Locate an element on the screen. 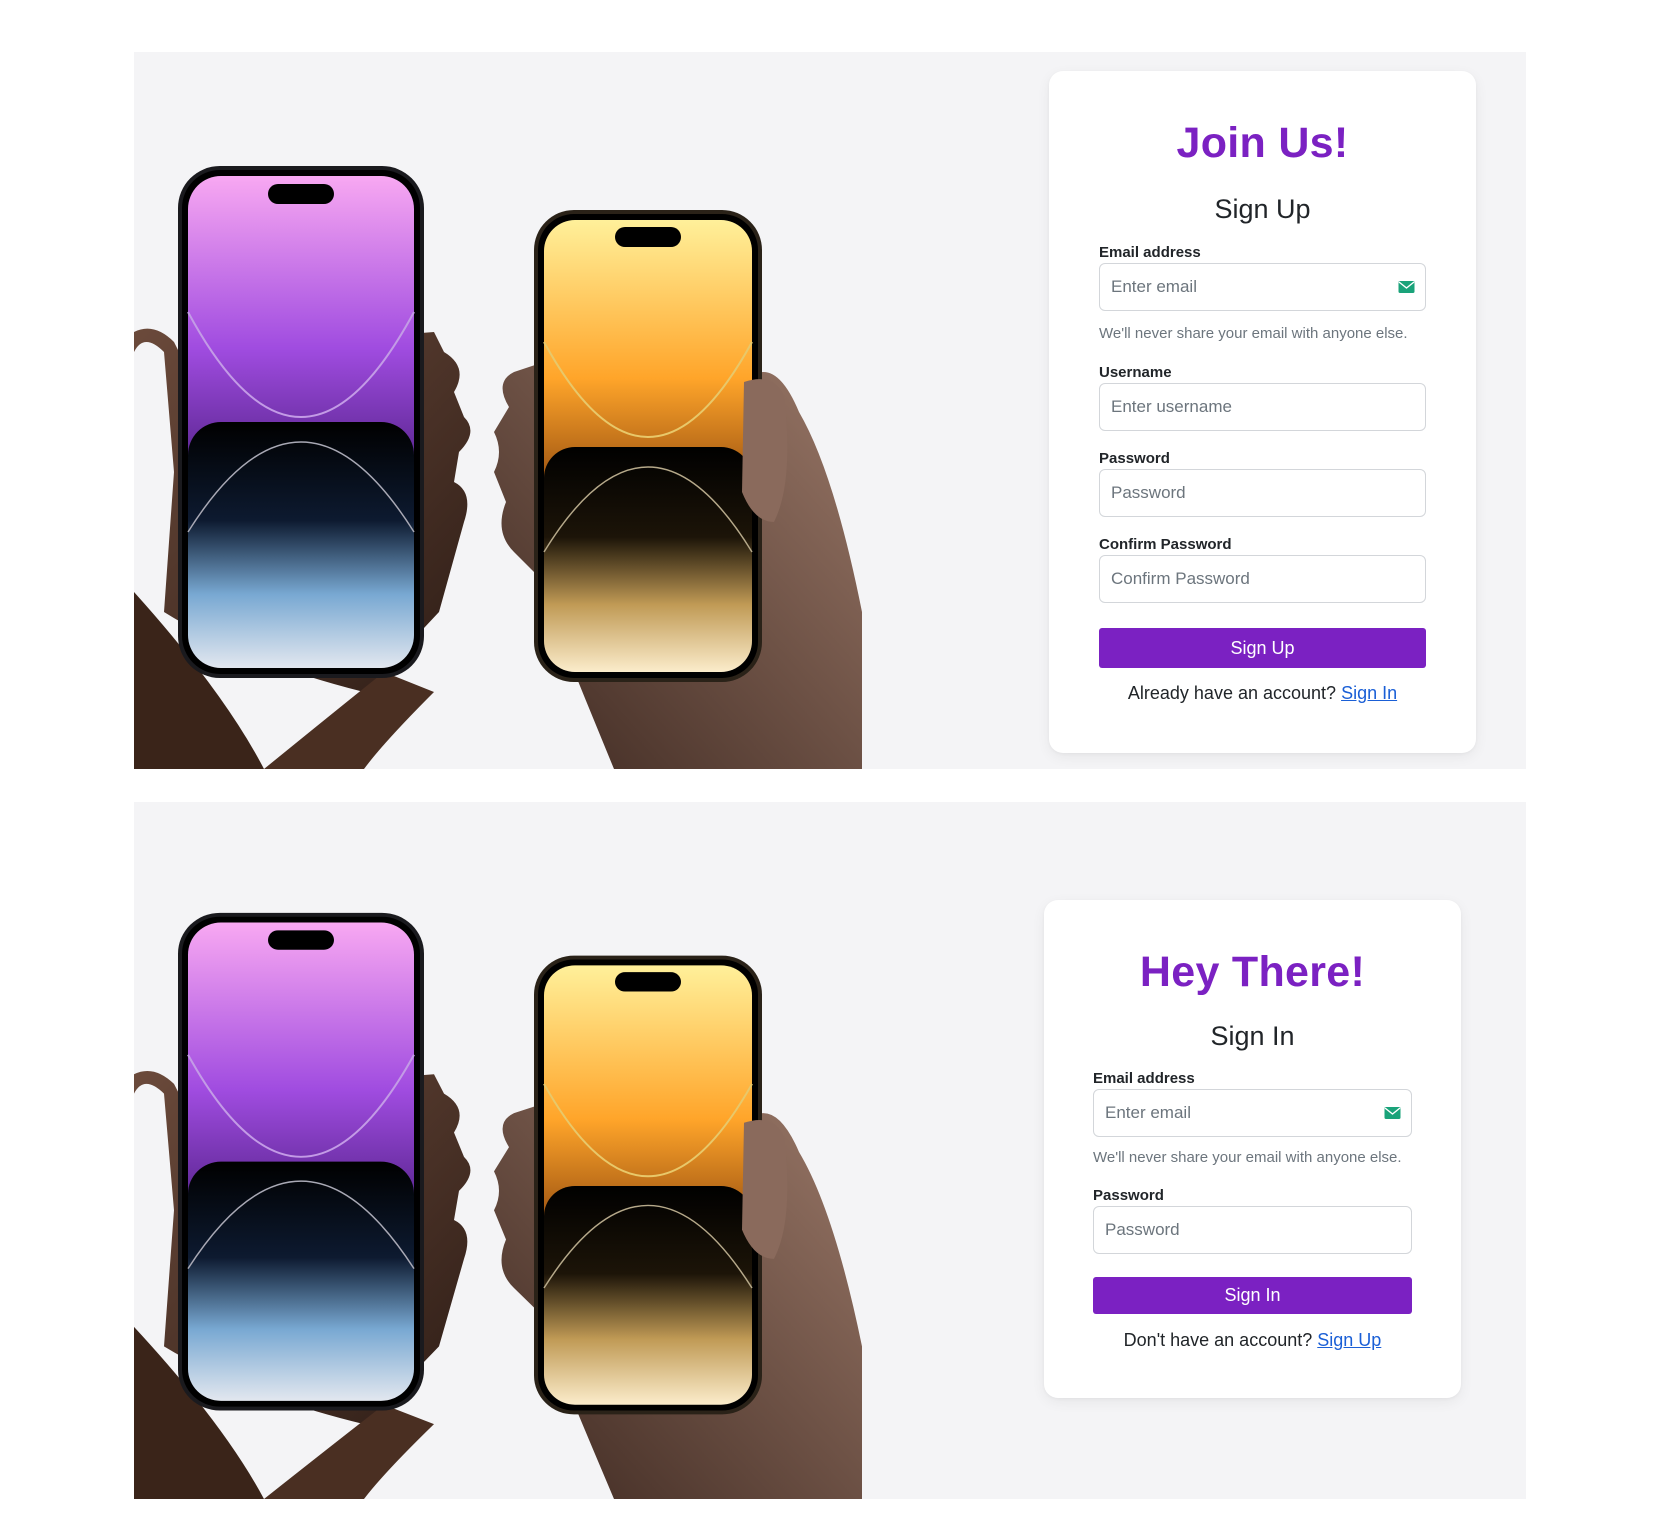 The image size is (1669, 1536). signin-password-input is located at coordinates (1252, 1230).